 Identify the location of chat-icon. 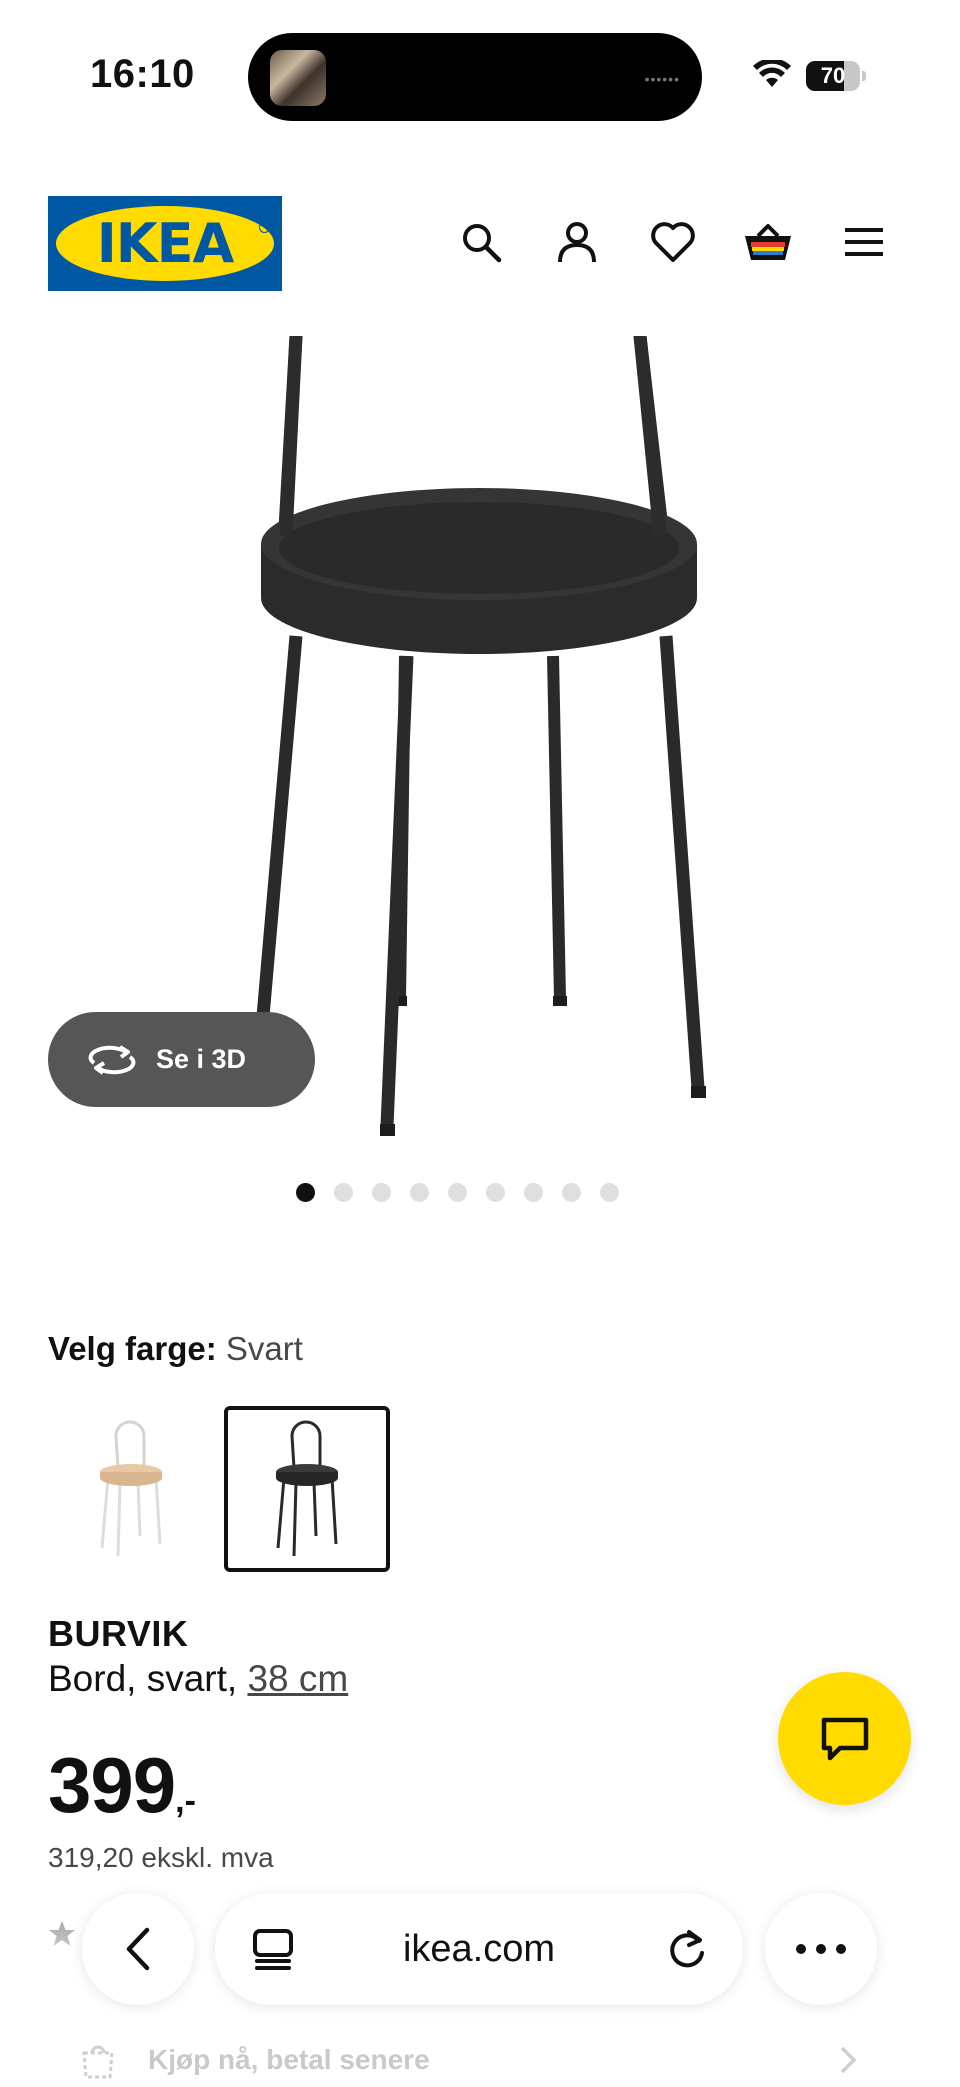
(844, 1738).